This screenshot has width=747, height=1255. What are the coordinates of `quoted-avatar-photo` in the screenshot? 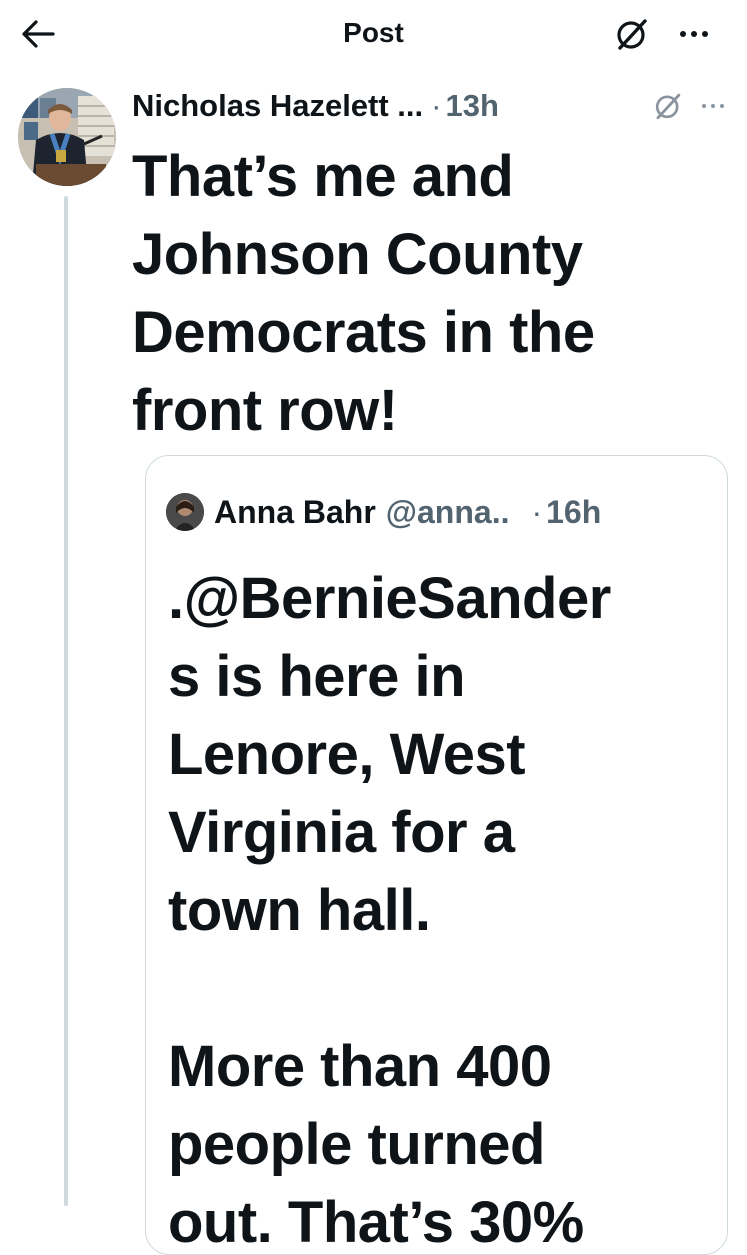 It's located at (185, 512).